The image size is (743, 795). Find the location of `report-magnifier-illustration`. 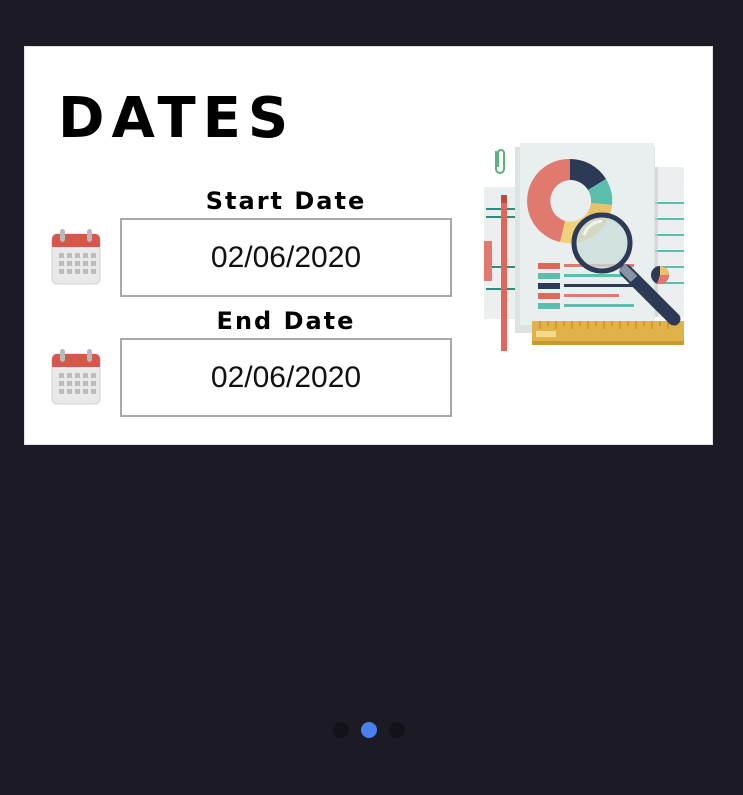

report-magnifier-illustration is located at coordinates (584, 247).